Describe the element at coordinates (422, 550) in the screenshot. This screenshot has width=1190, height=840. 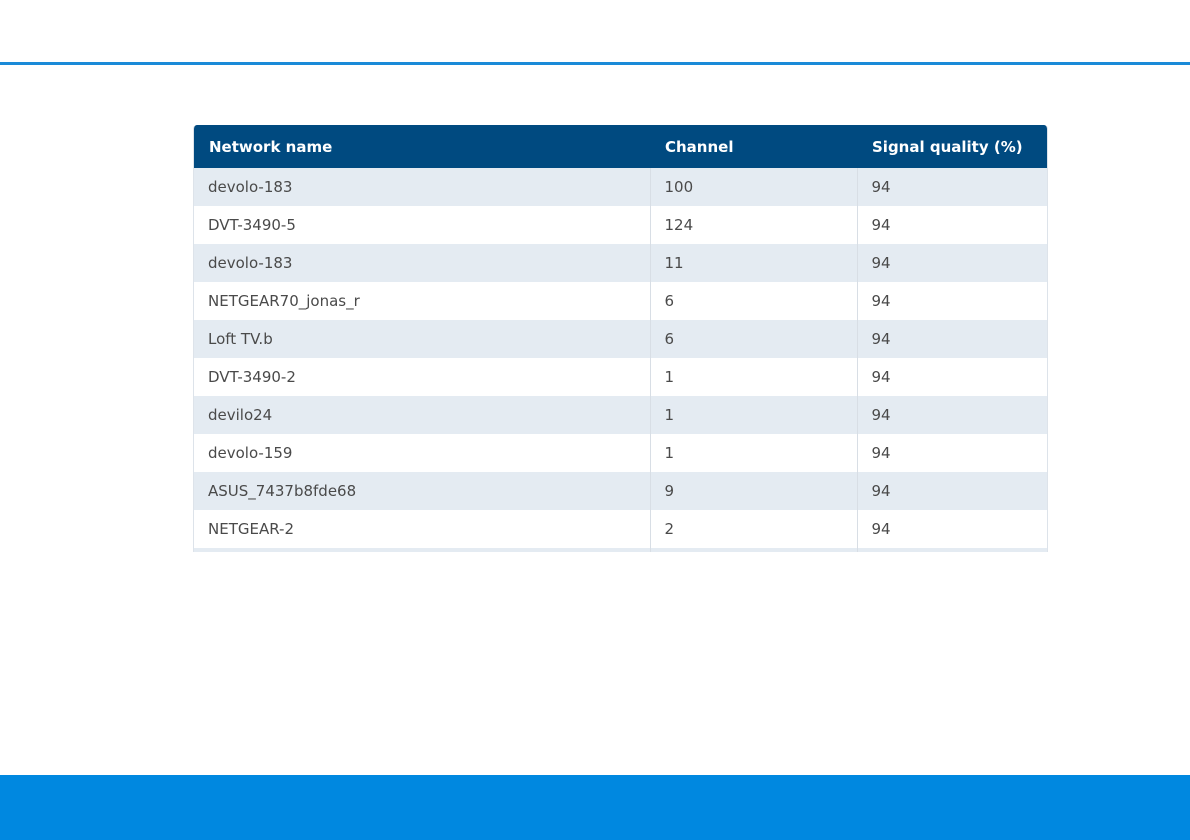
I see `network-name-cell` at that location.